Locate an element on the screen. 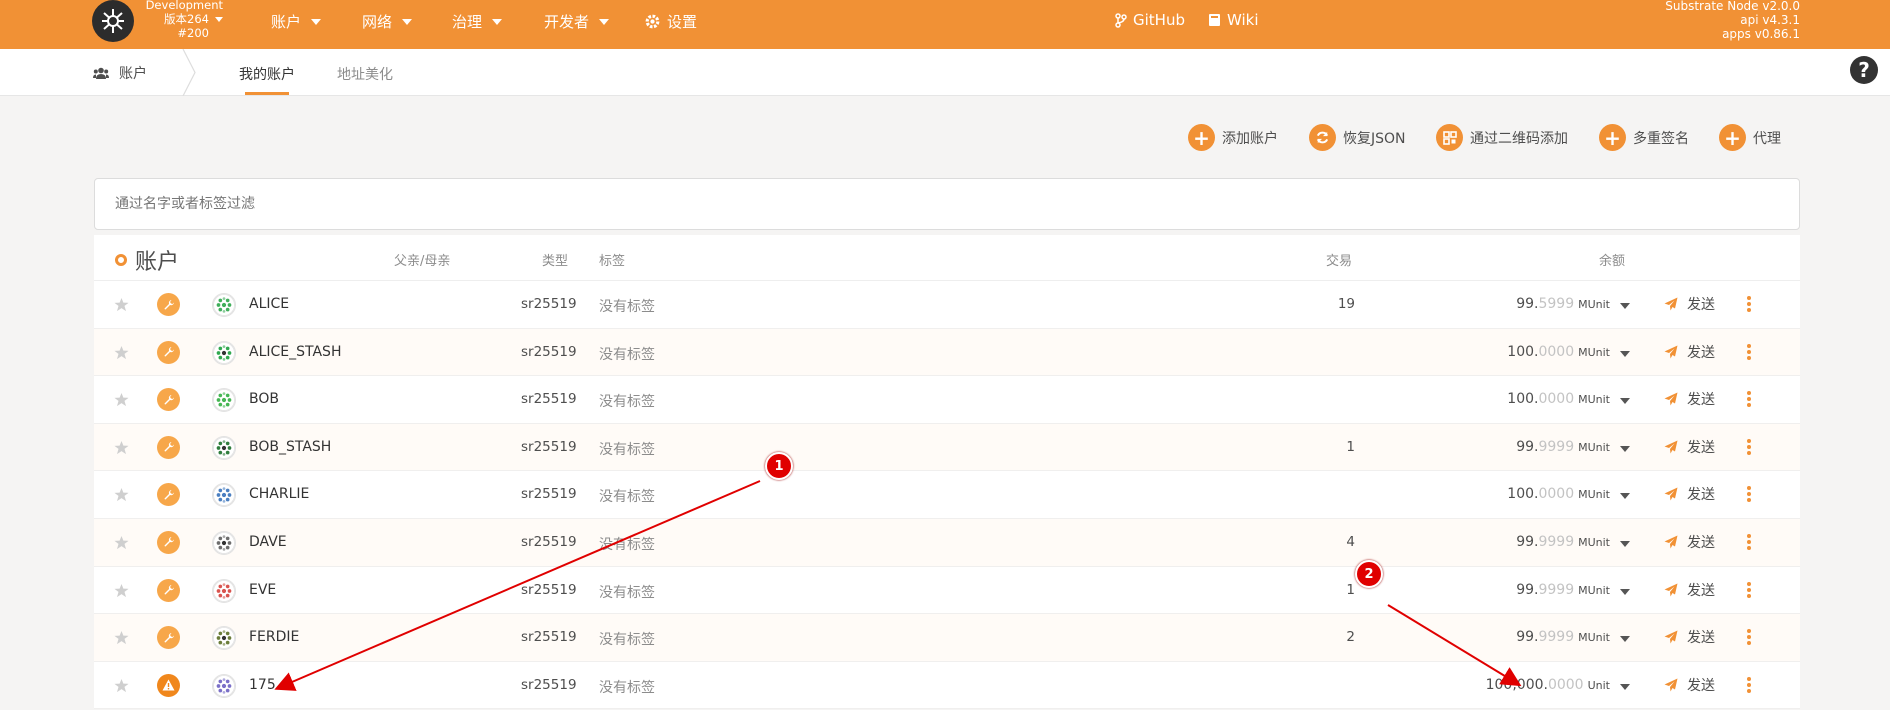 This screenshot has width=1890, height=710. account-name: FERDIE is located at coordinates (274, 637).